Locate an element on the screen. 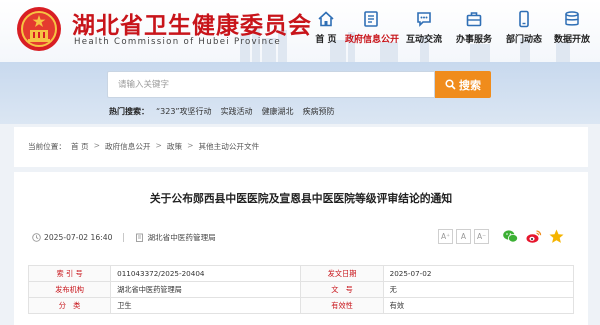 The height and width of the screenshot is (325, 600). briefcase-icon is located at coordinates (474, 19).